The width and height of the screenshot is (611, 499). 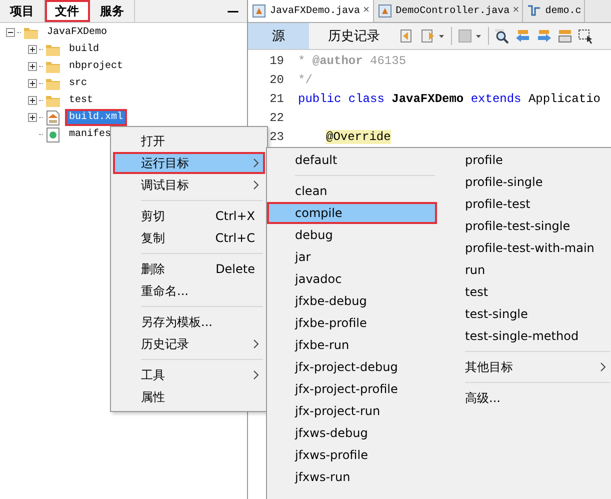 What do you see at coordinates (352, 257) in the screenshot?
I see `menu-item: jar` at bounding box center [352, 257].